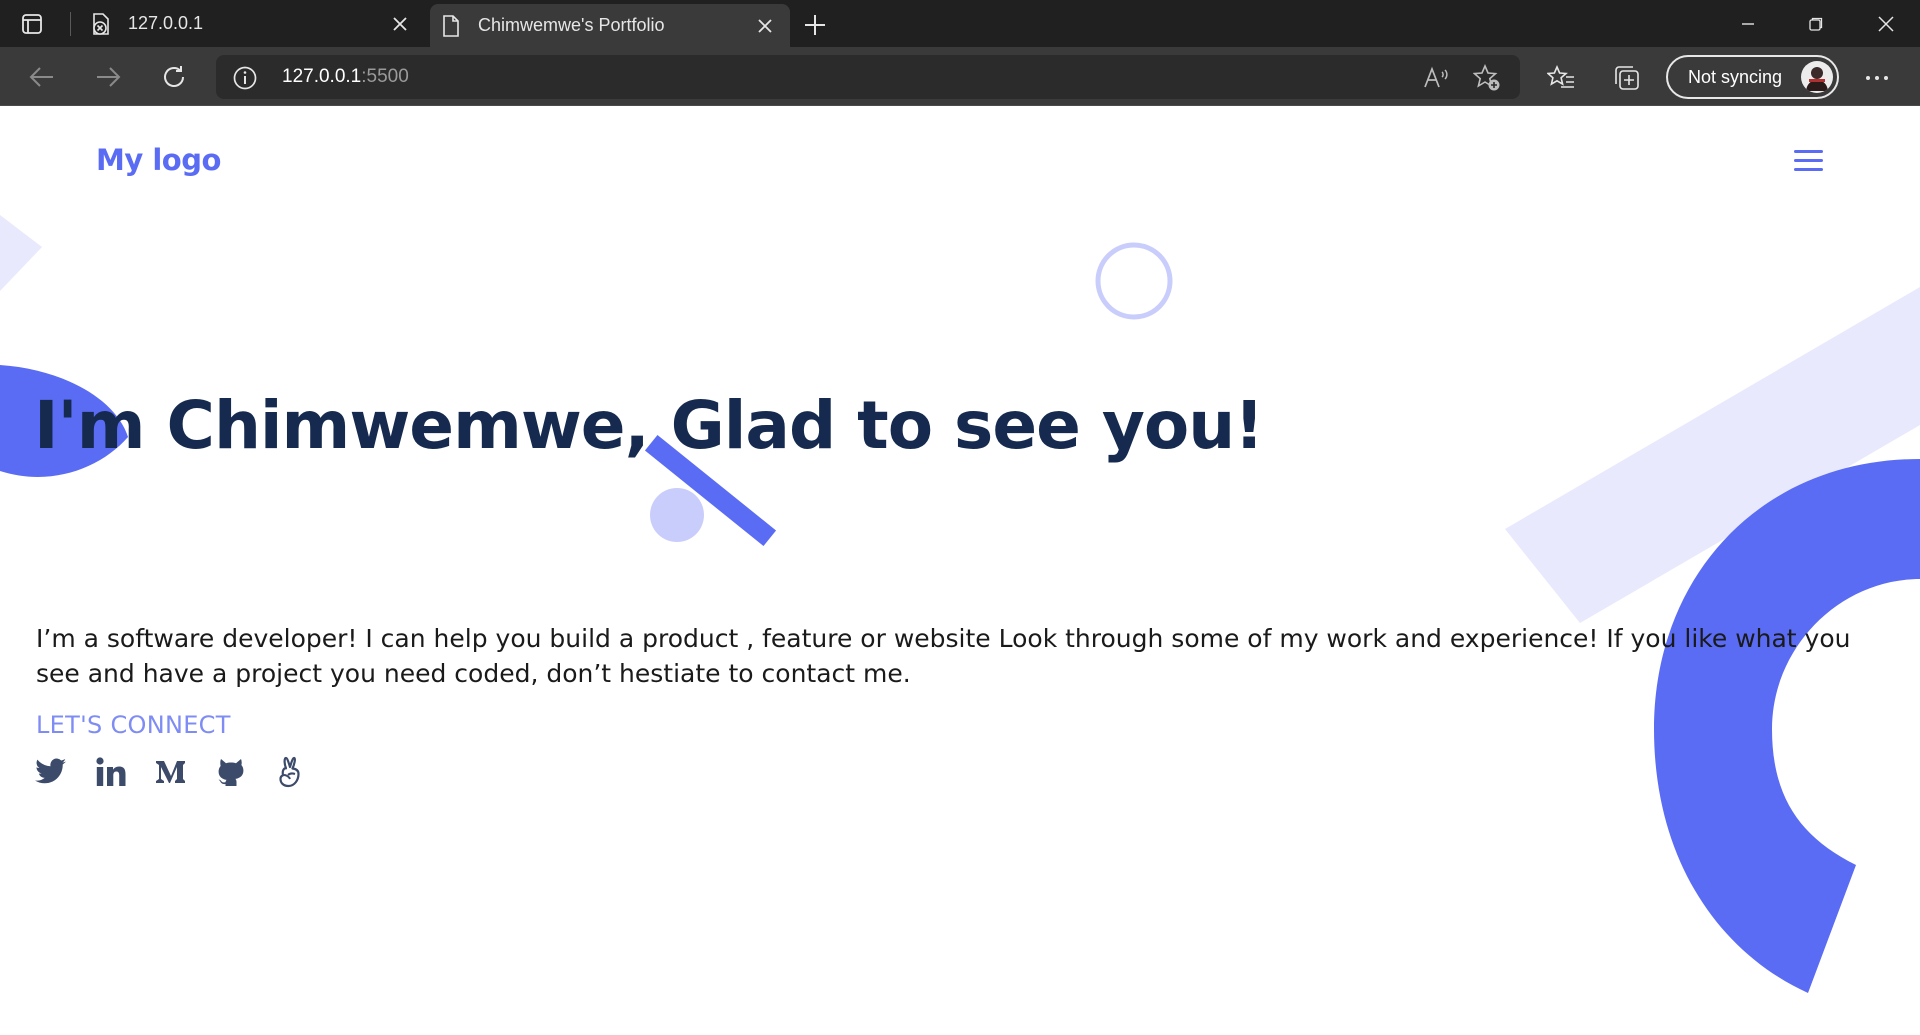 This screenshot has width=1920, height=1035. What do you see at coordinates (815, 25) in the screenshot?
I see `new-tab-icon` at bounding box center [815, 25].